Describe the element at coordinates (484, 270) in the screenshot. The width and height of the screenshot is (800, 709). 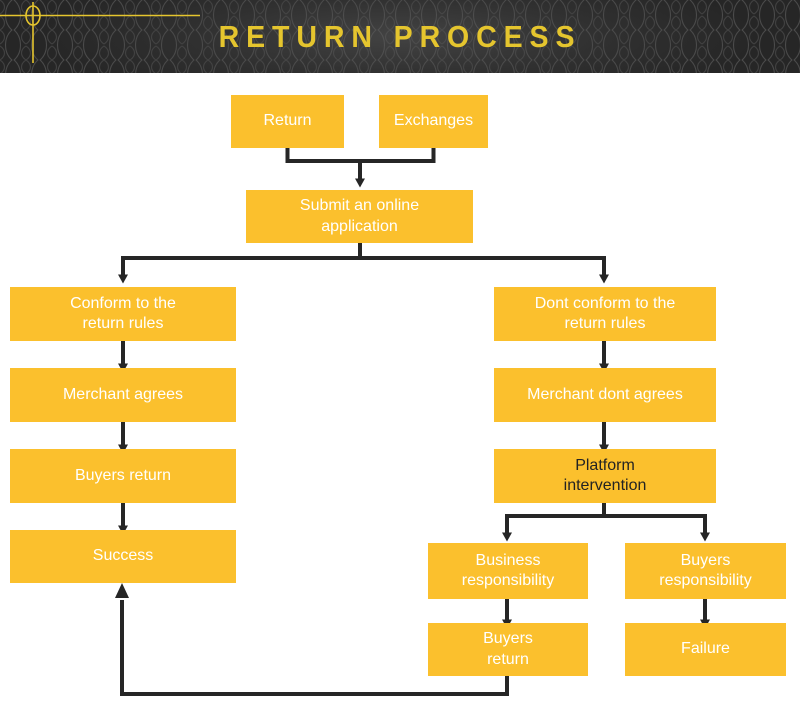
I see `edge-submit-to-dont-conform` at that location.